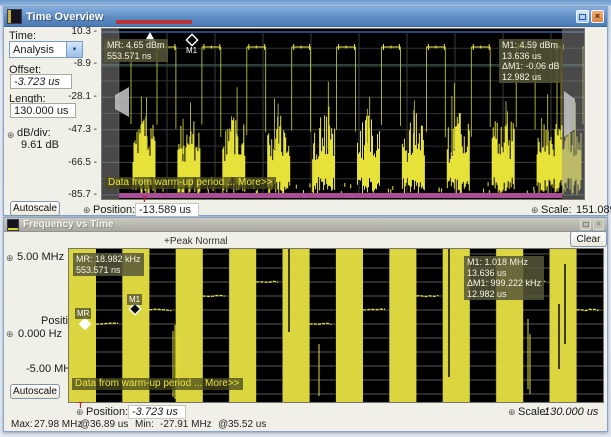  What do you see at coordinates (74, 49) in the screenshot?
I see `dropdown-arrow-icon: ▼` at bounding box center [74, 49].